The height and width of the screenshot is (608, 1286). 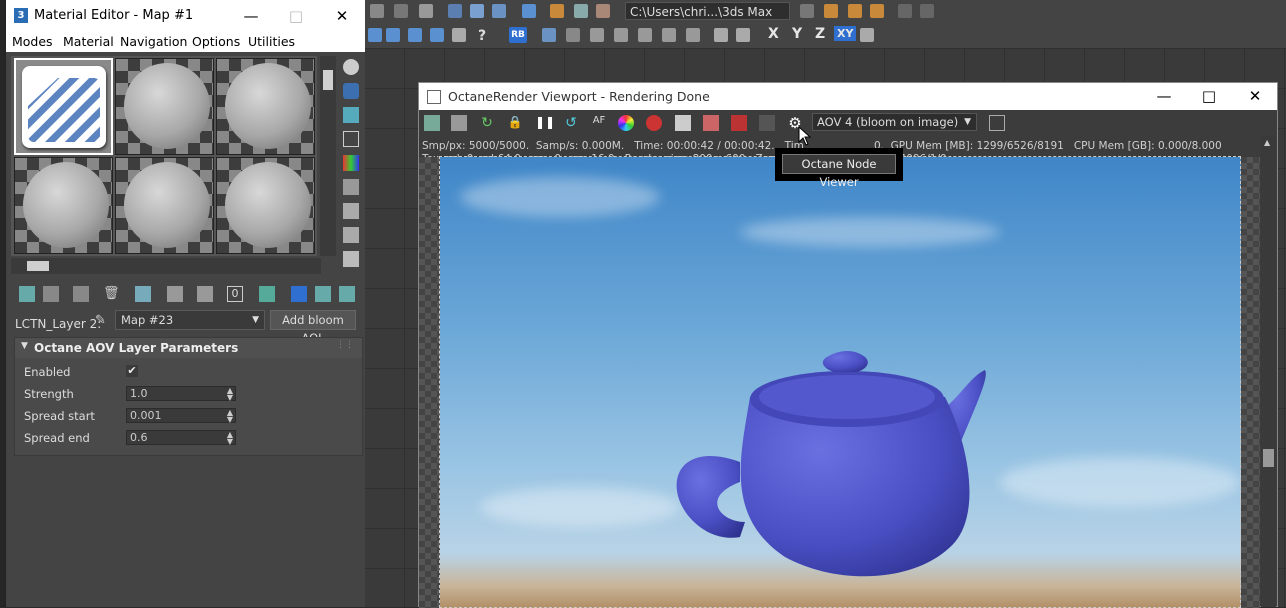 I want to click on enabled-checkbox: ✔, so click(x=132, y=371).